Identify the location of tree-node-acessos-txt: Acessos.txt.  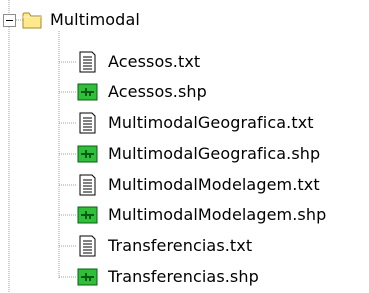
(138, 62).